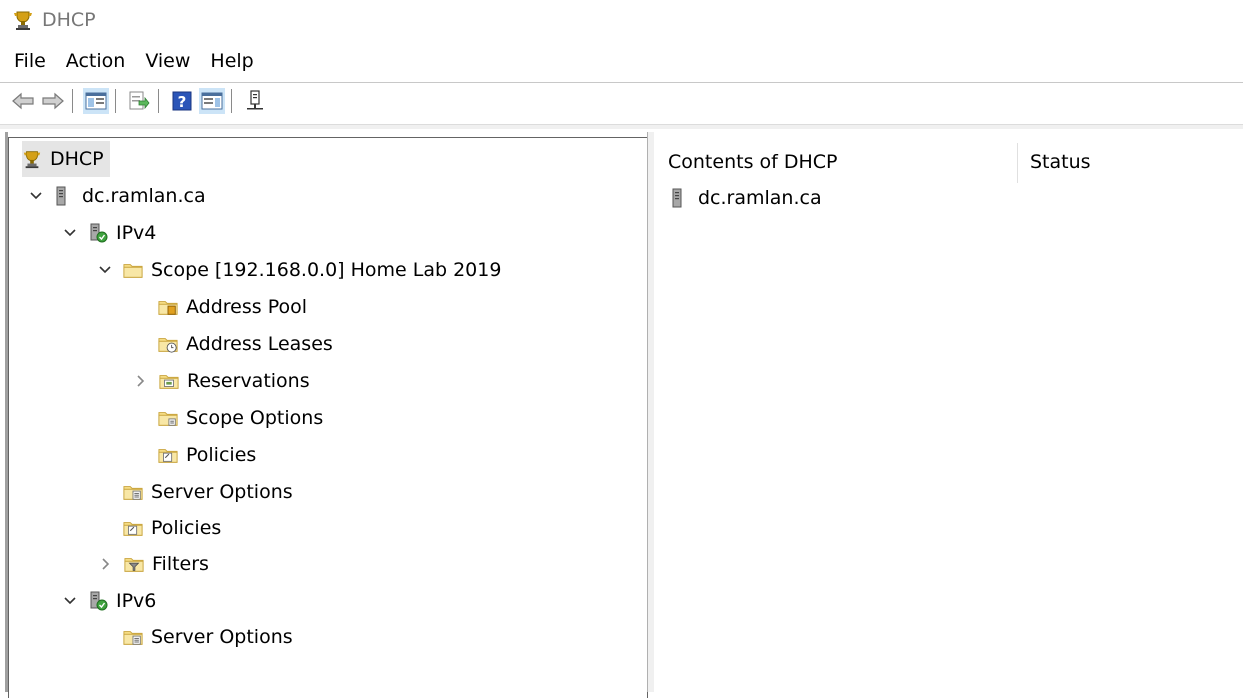  Describe the element at coordinates (259, 344) in the screenshot. I see `tree-node-label: Address Leases` at that location.